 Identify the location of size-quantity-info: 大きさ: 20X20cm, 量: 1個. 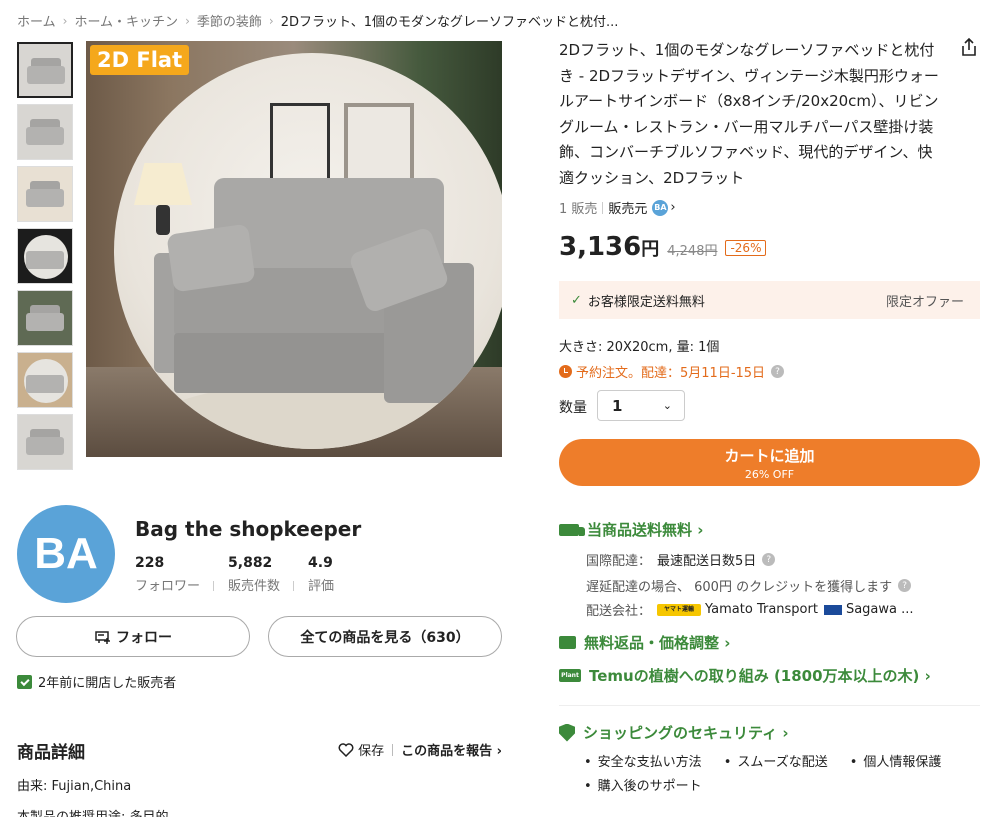
(639, 347).